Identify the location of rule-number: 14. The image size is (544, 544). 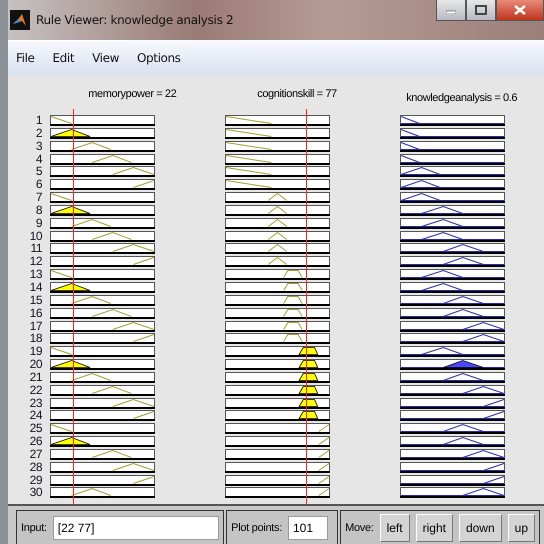
(36, 287).